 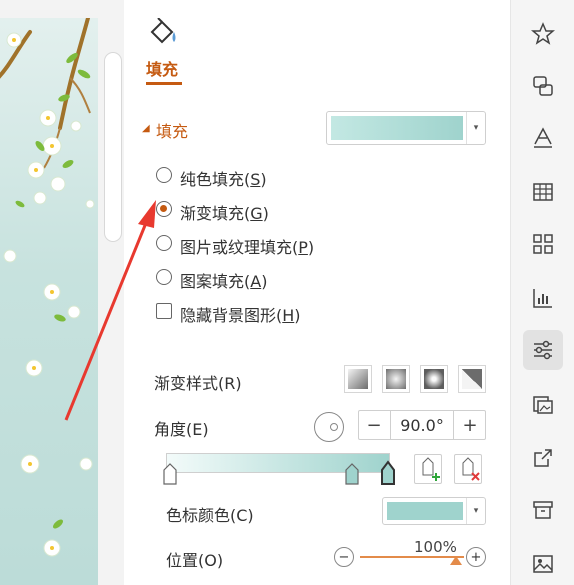 I want to click on bar-chart-icon, so click(x=542, y=298).